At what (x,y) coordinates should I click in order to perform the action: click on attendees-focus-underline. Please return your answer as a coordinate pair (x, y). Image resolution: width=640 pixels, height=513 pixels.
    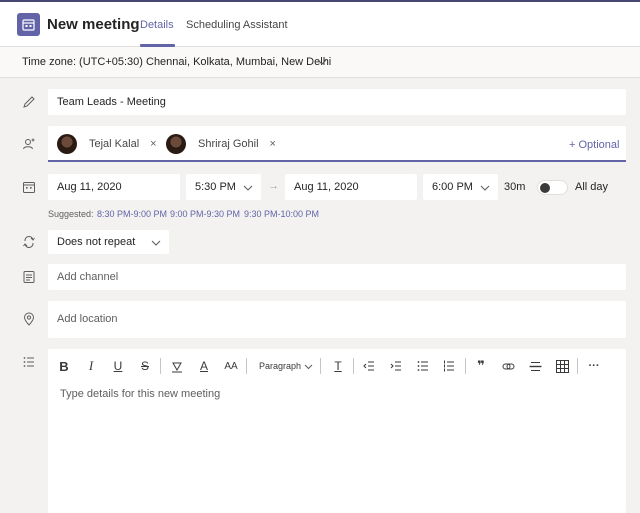
    Looking at the image, I should click on (337, 161).